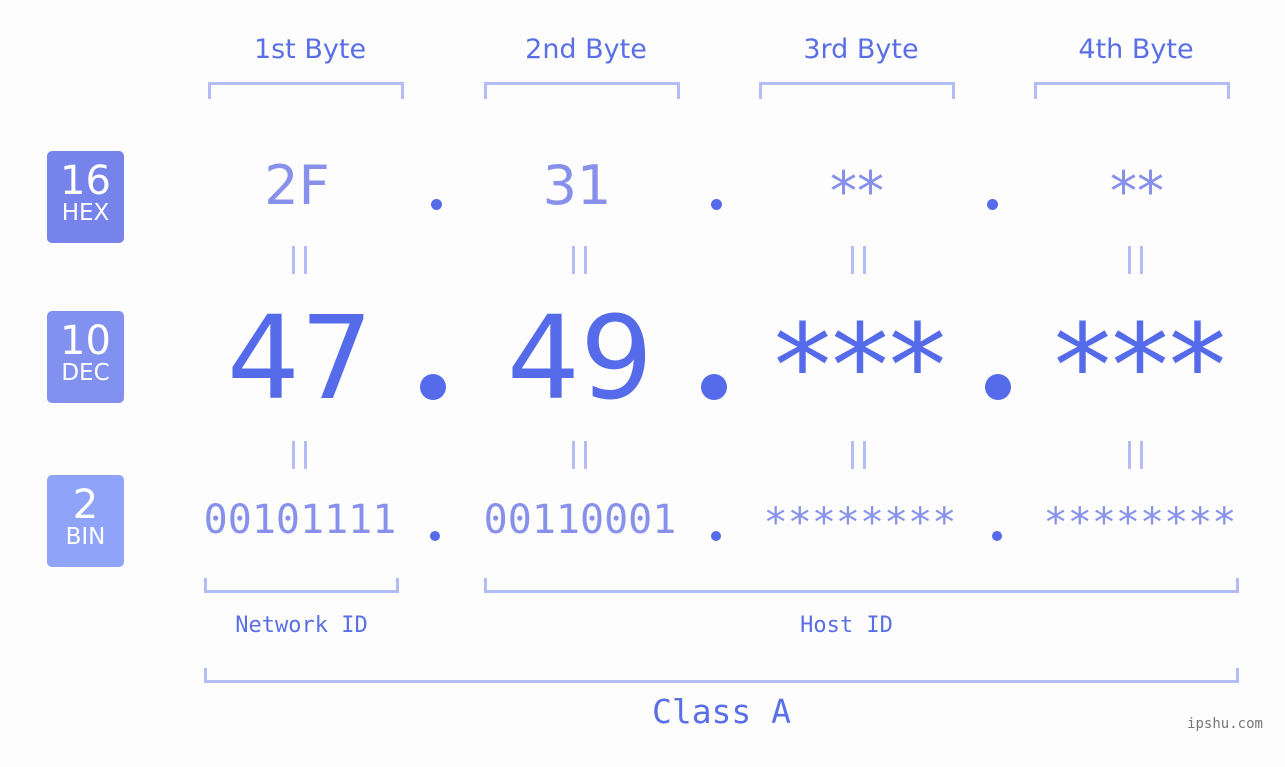 This screenshot has height=767, width=1285. What do you see at coordinates (580, 359) in the screenshot?
I see `dec-byte-2: 49` at bounding box center [580, 359].